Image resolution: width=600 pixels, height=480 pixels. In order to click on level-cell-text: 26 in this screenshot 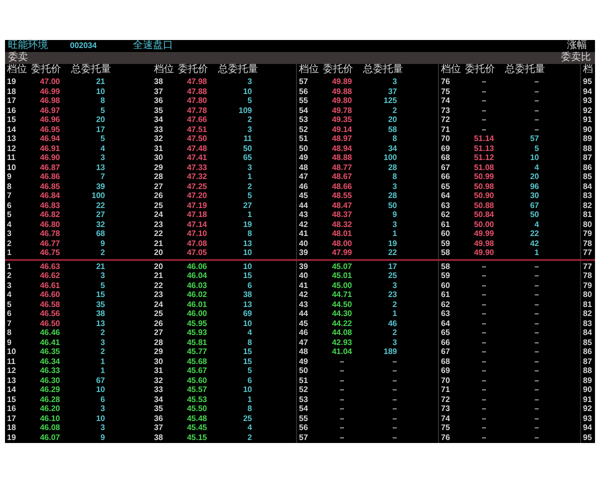, I will do `click(158, 323)`.